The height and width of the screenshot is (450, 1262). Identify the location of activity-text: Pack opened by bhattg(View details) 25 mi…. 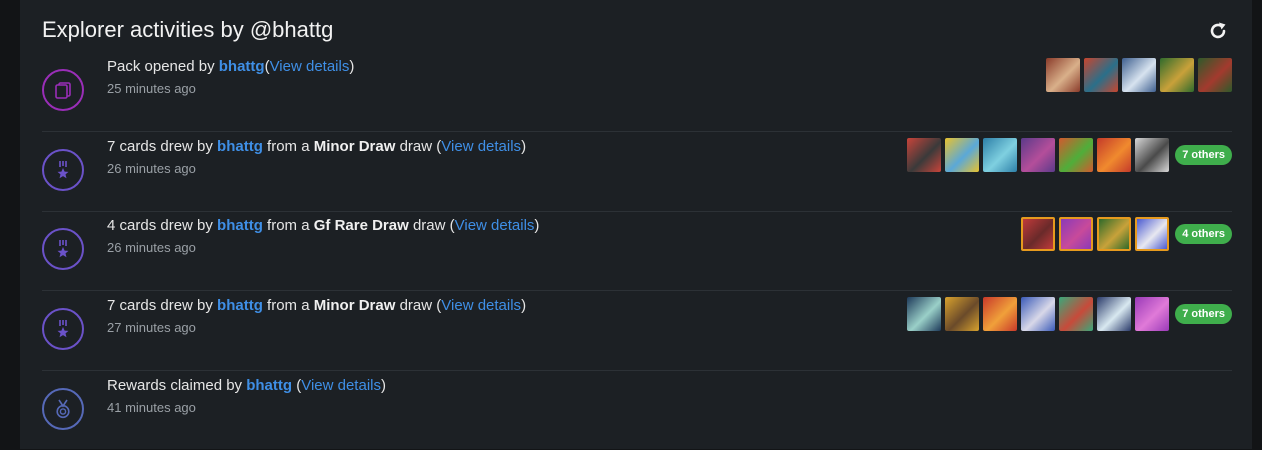
(230, 77).